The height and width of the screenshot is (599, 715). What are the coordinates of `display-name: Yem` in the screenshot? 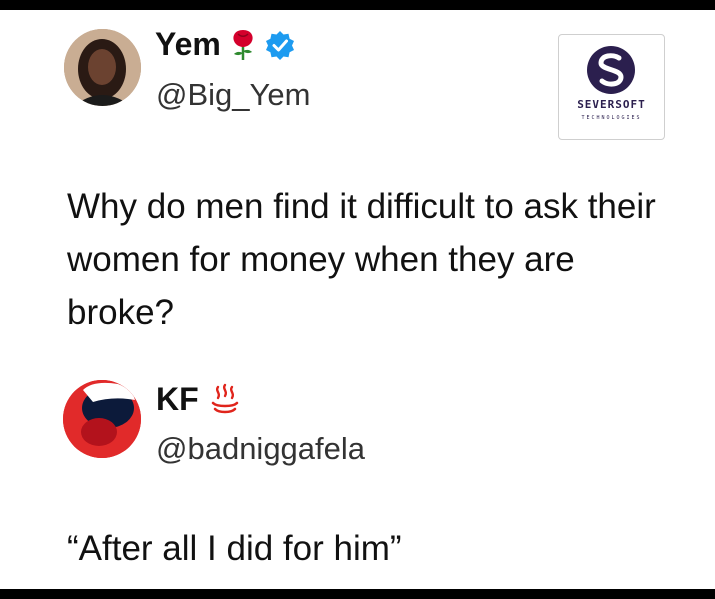 It's located at (188, 44).